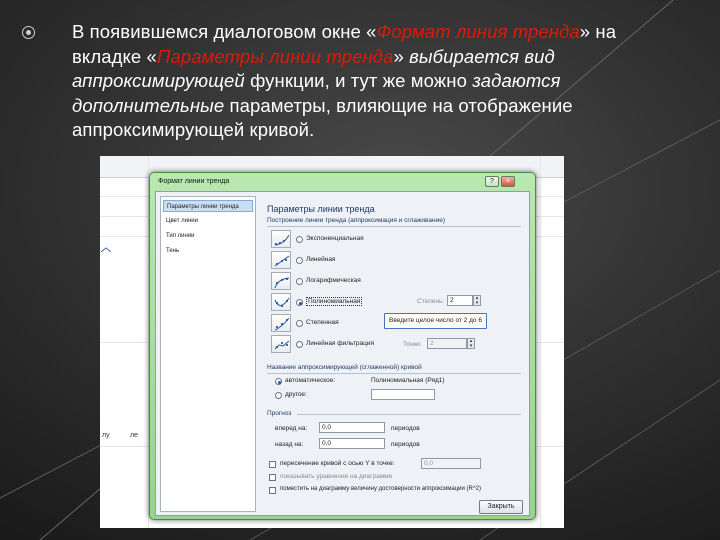 The height and width of the screenshot is (540, 720). What do you see at coordinates (477, 300) in the screenshot?
I see `degree-spinner: ▴ ▾` at bounding box center [477, 300].